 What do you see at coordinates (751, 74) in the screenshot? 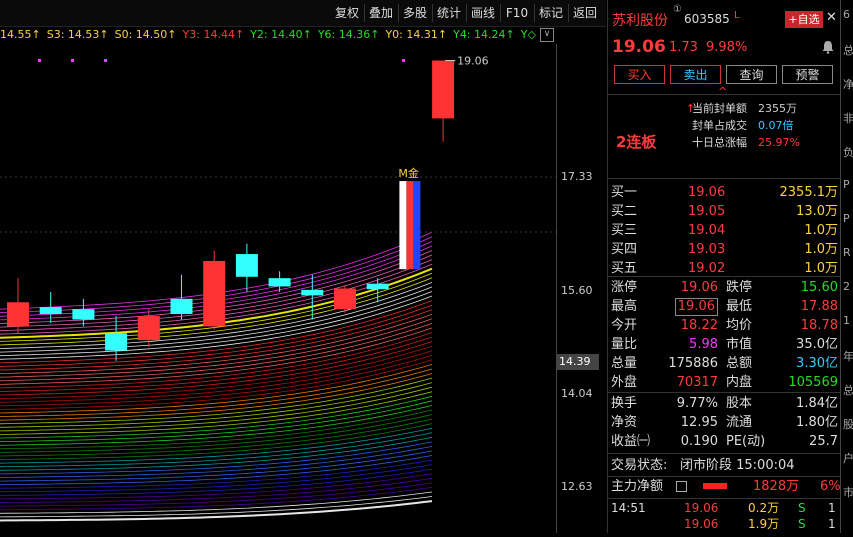
I see `query-button: 查询` at bounding box center [751, 74].